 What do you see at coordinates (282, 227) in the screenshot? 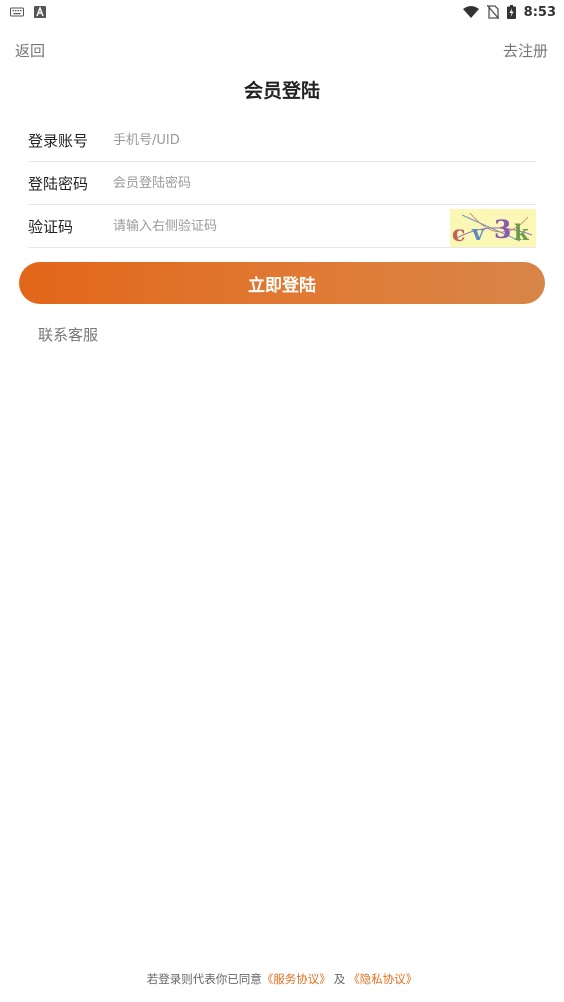
I see `captcha-row: 验证码 c v 3 k` at bounding box center [282, 227].